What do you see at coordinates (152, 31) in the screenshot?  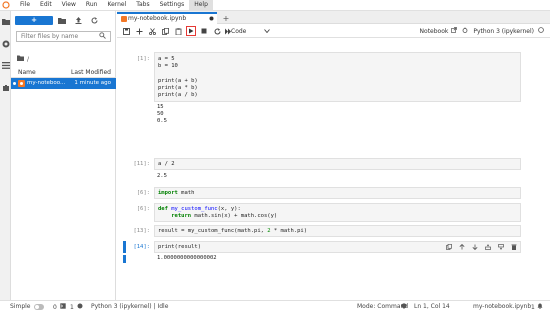 I see `cut-icon` at bounding box center [152, 31].